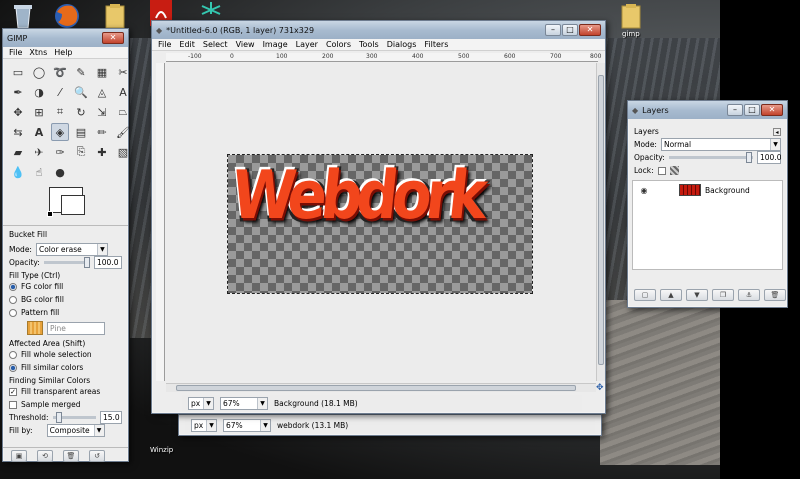 The width and height of the screenshot is (800, 479). I want to click on delete-options-icon: 🗑, so click(71, 456).